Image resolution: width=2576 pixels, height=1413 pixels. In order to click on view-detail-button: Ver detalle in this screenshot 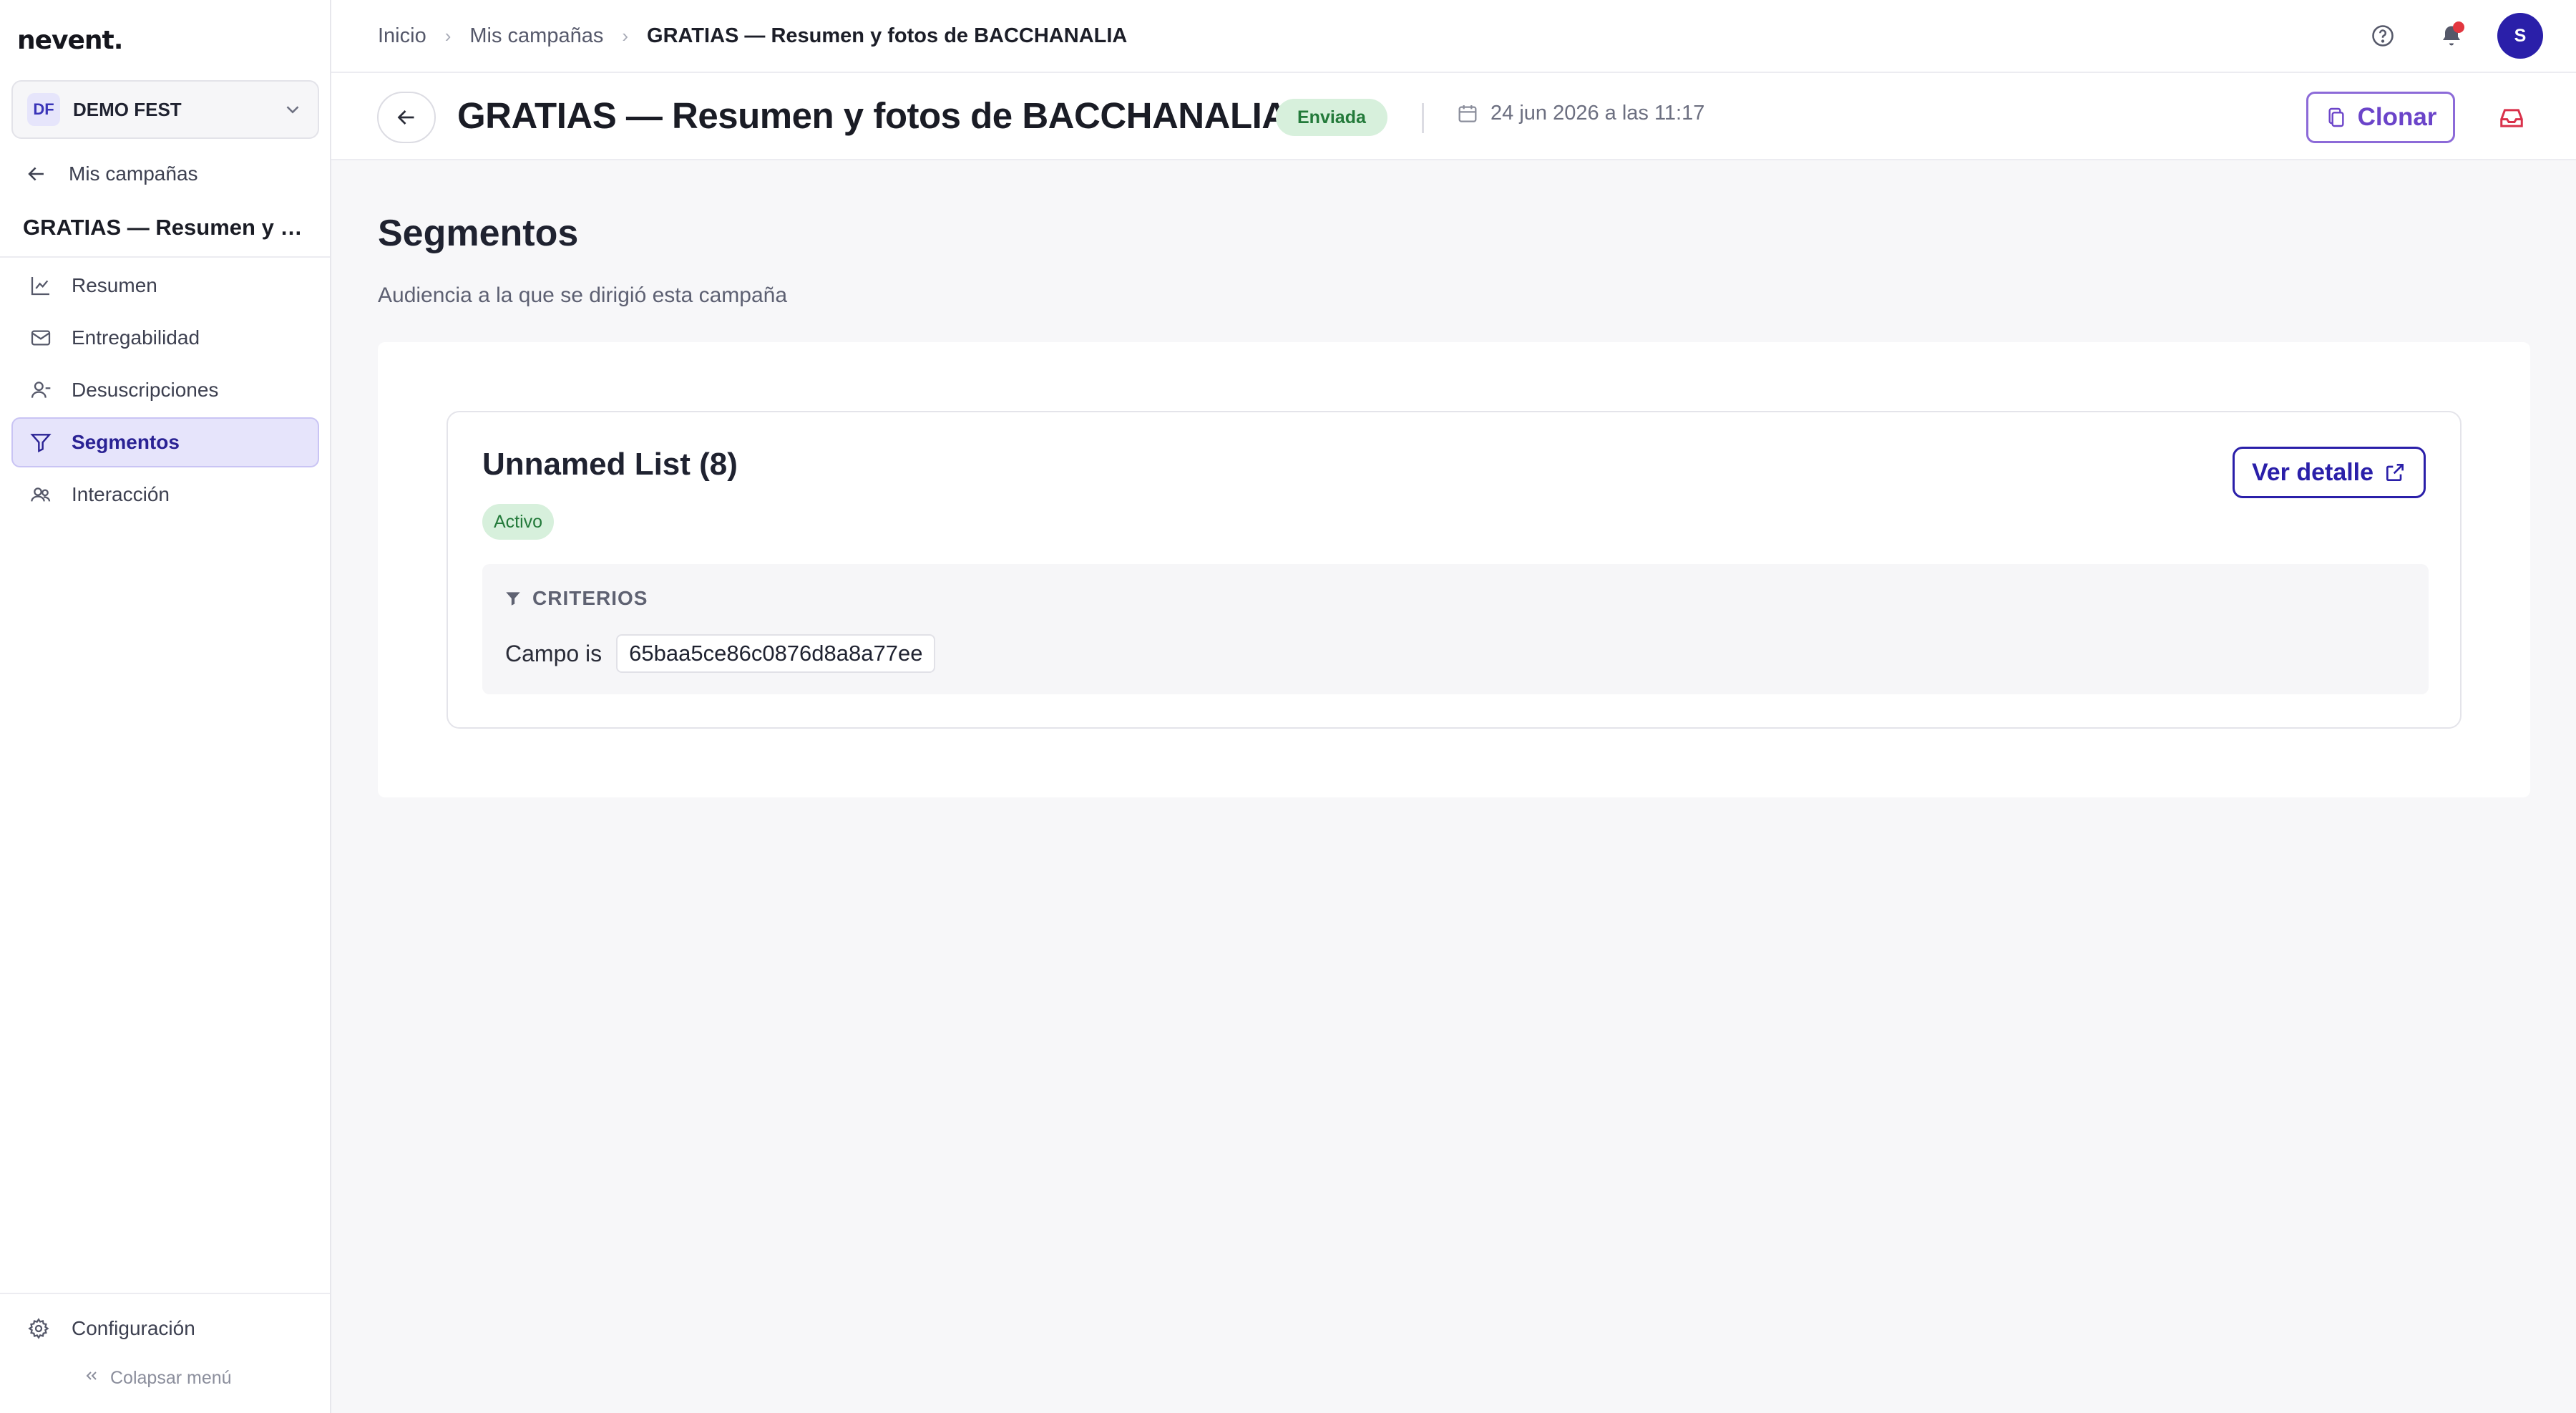, I will do `click(2329, 472)`.